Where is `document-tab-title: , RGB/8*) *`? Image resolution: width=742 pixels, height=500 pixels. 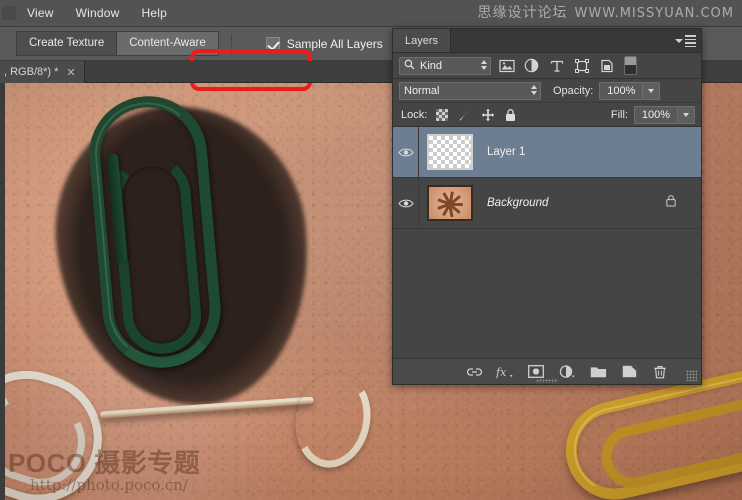 document-tab-title: , RGB/8*) * is located at coordinates (31, 72).